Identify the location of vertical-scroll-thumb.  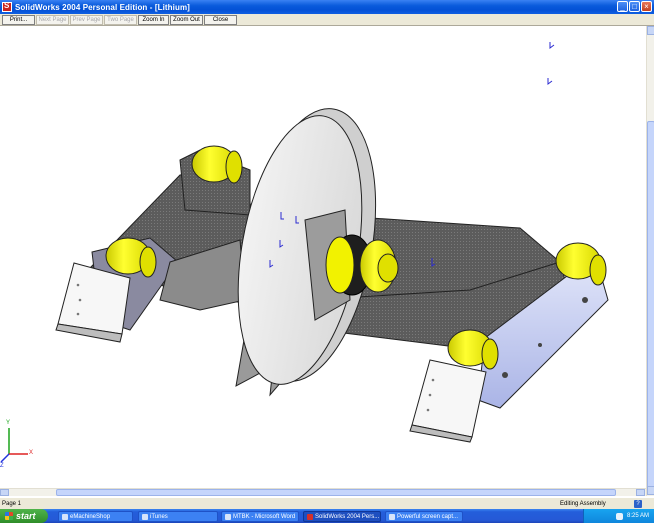
(650, 306).